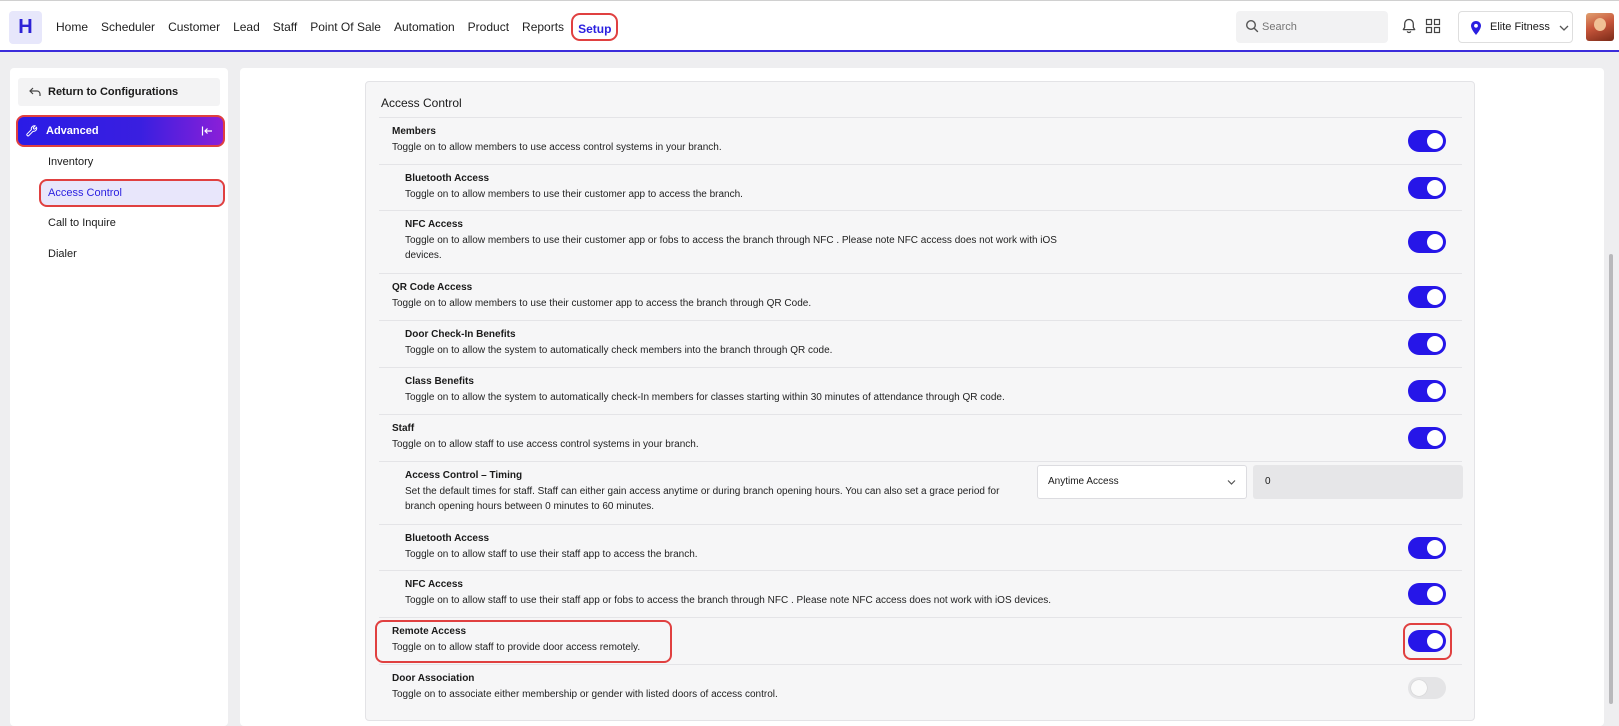 This screenshot has height=726, width=1619. I want to click on access-timing-select: Anytime Access, so click(1142, 482).